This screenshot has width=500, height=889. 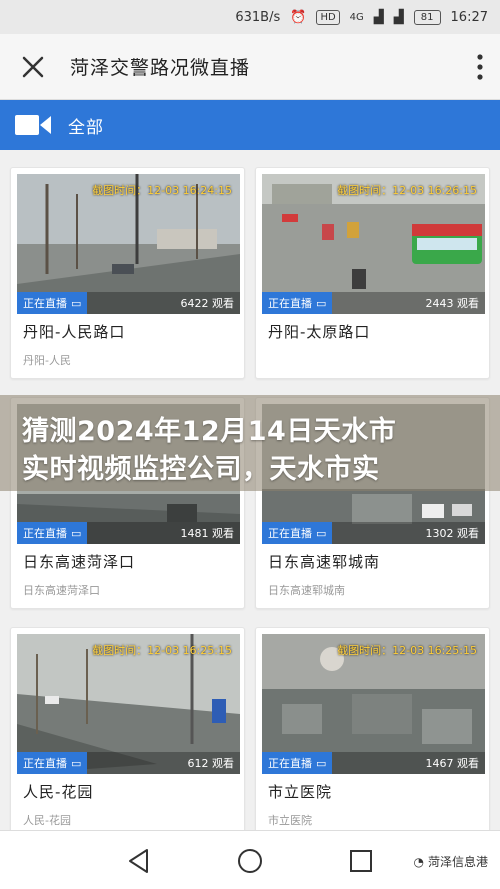 I want to click on camera-name: 日东高速菏泽口, so click(x=79, y=562).